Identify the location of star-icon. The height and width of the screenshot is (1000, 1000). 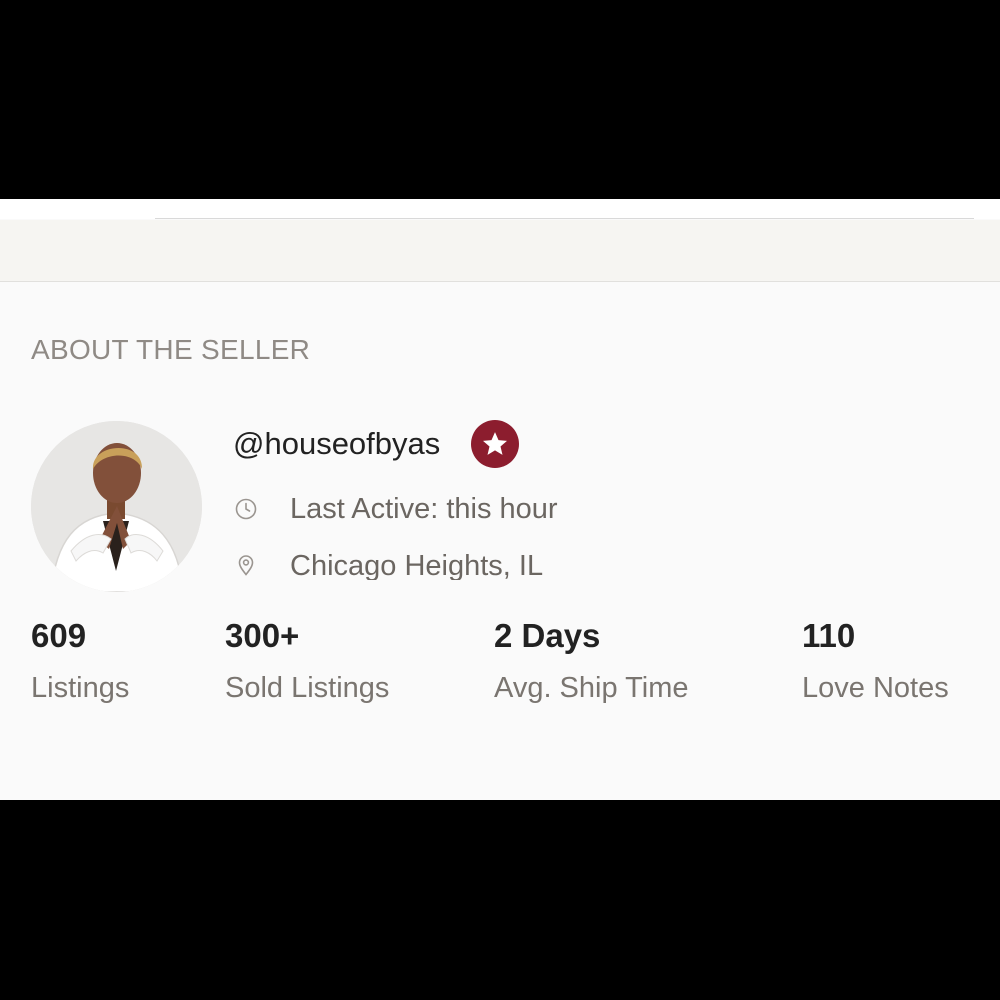
(495, 443).